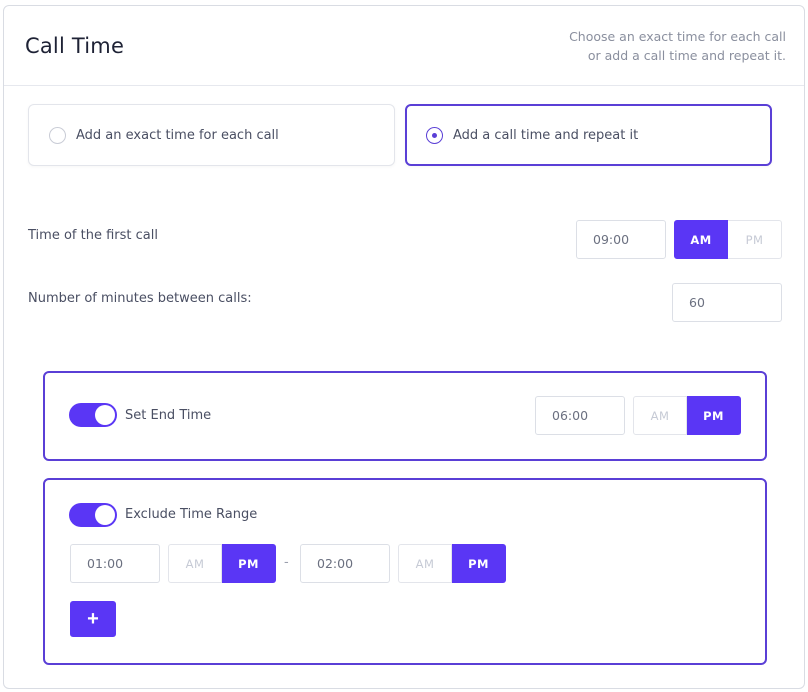  What do you see at coordinates (345, 563) in the screenshot?
I see `exclude-to-time-input` at bounding box center [345, 563].